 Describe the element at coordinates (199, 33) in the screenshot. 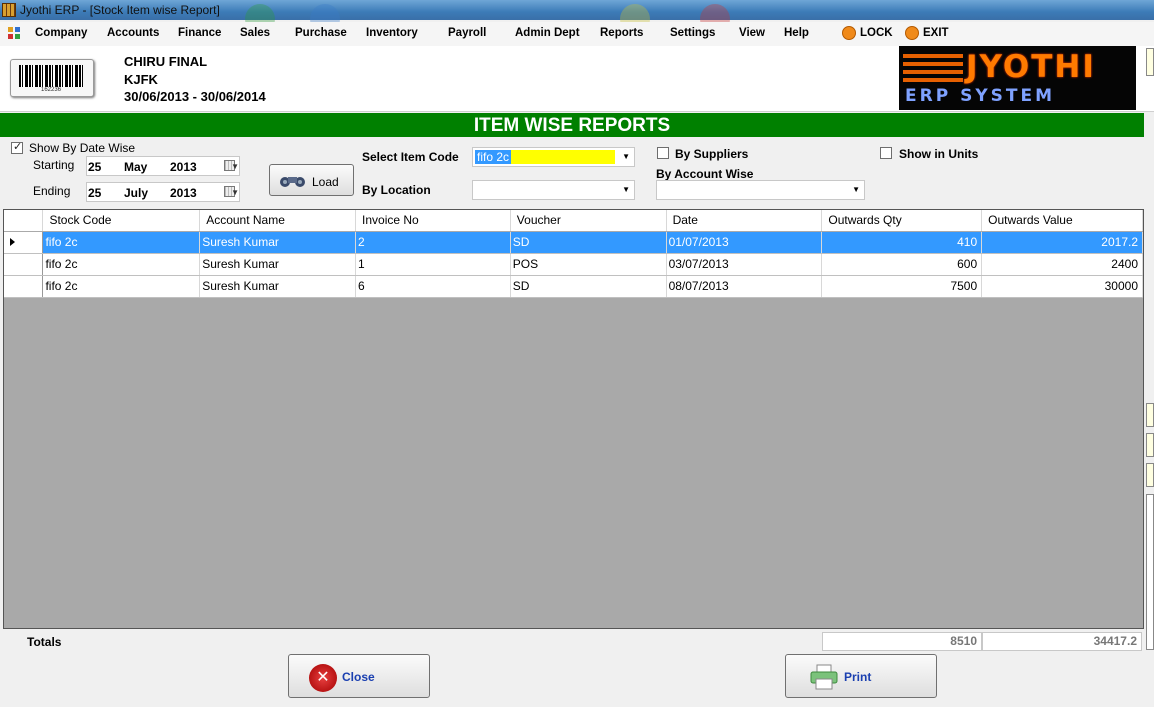

I see `menu-finance: Finance` at that location.